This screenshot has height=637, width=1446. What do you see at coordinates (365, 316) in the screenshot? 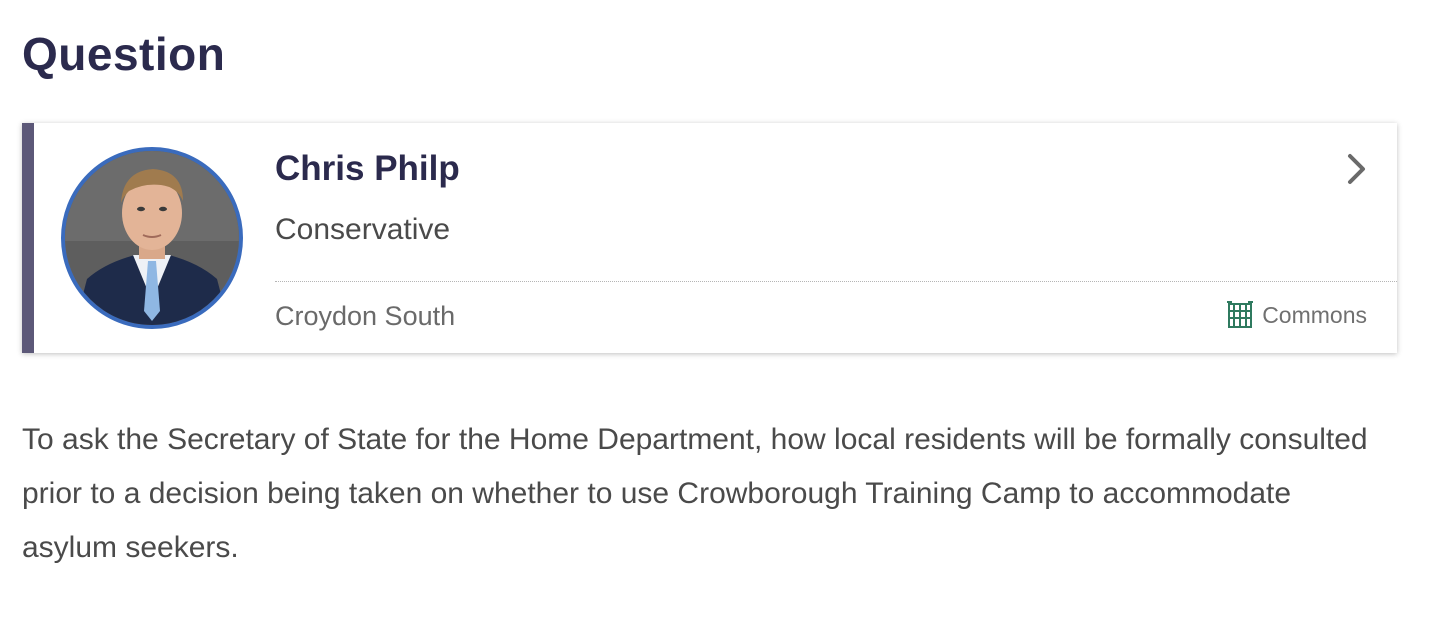
I see `member-constituency: Croydon South` at bounding box center [365, 316].